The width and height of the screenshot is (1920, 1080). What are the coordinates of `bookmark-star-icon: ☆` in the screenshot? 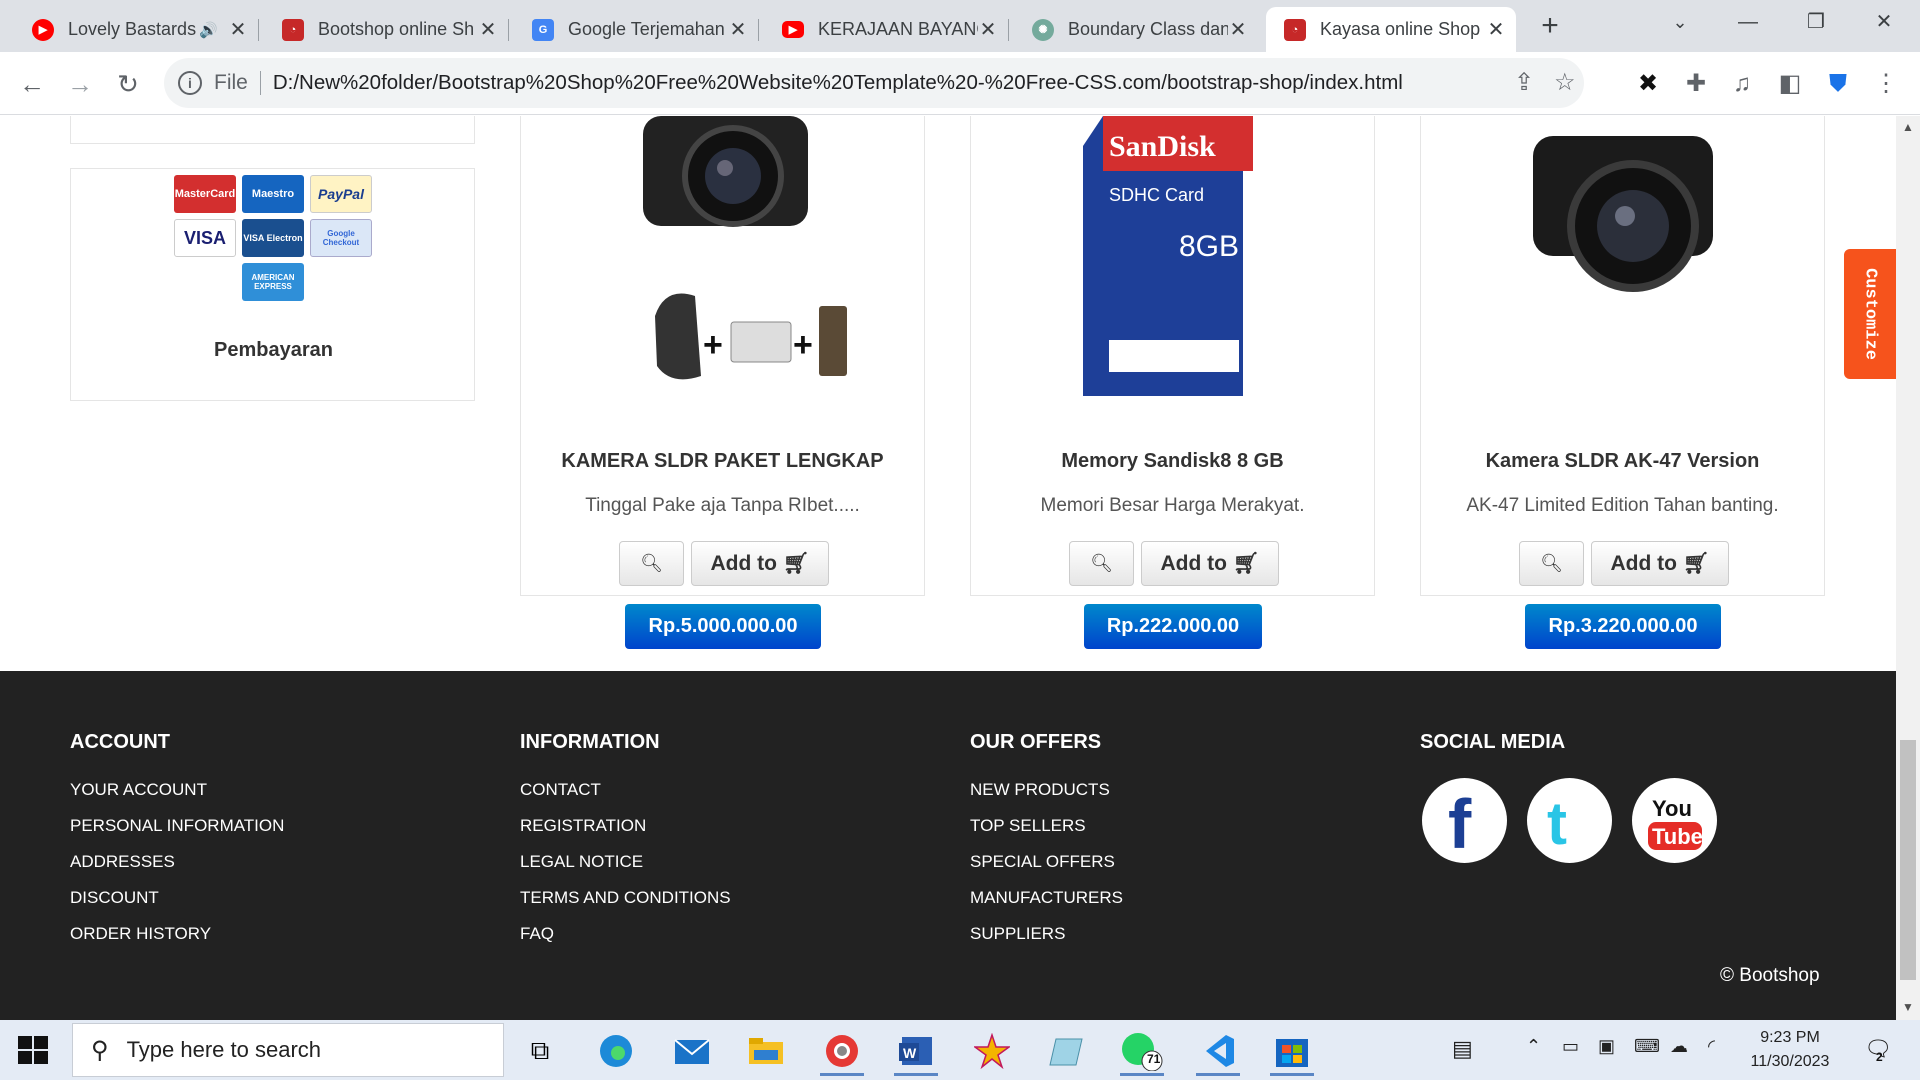 It's located at (1565, 82).